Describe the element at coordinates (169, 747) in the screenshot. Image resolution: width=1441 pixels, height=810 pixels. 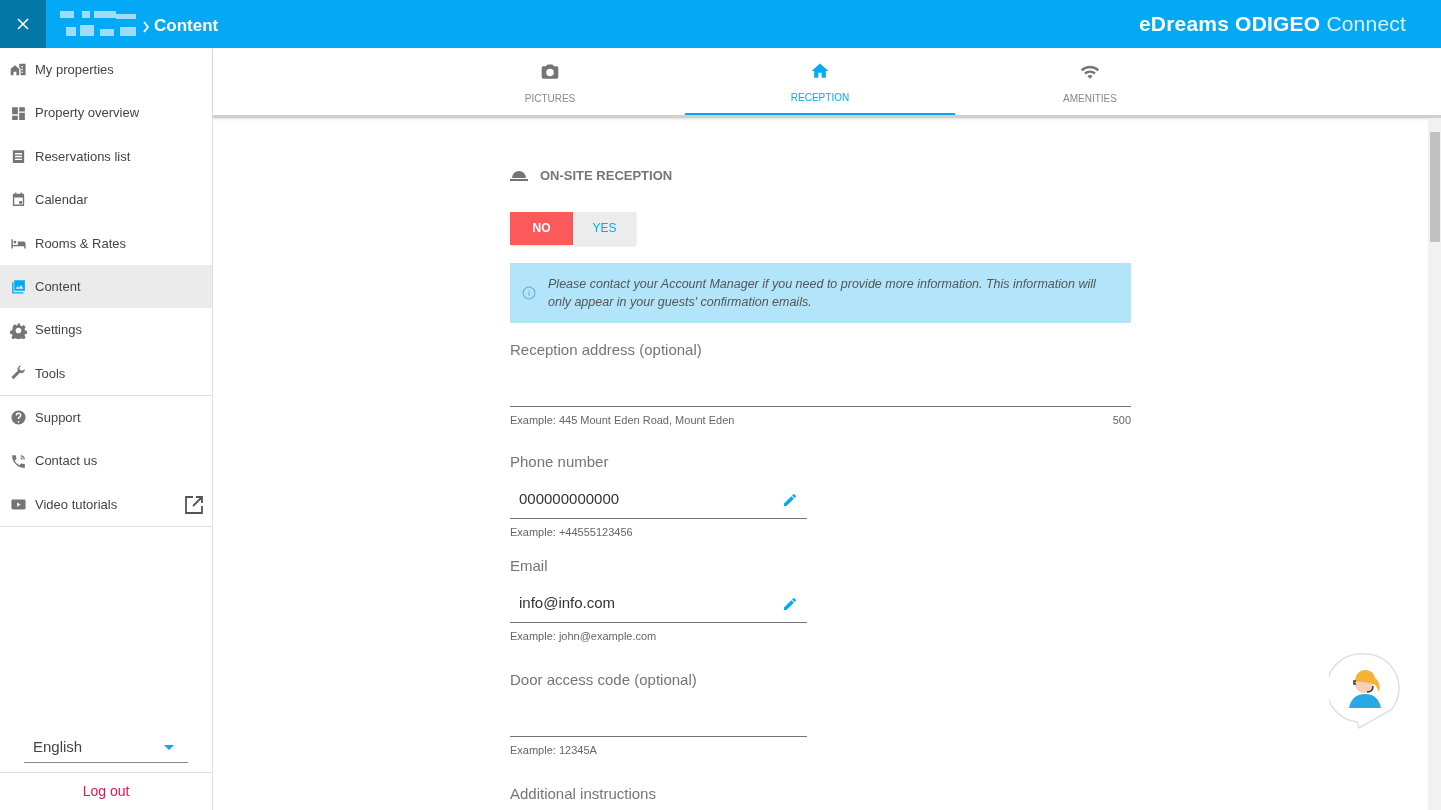
I see `dropdown-icon` at that location.